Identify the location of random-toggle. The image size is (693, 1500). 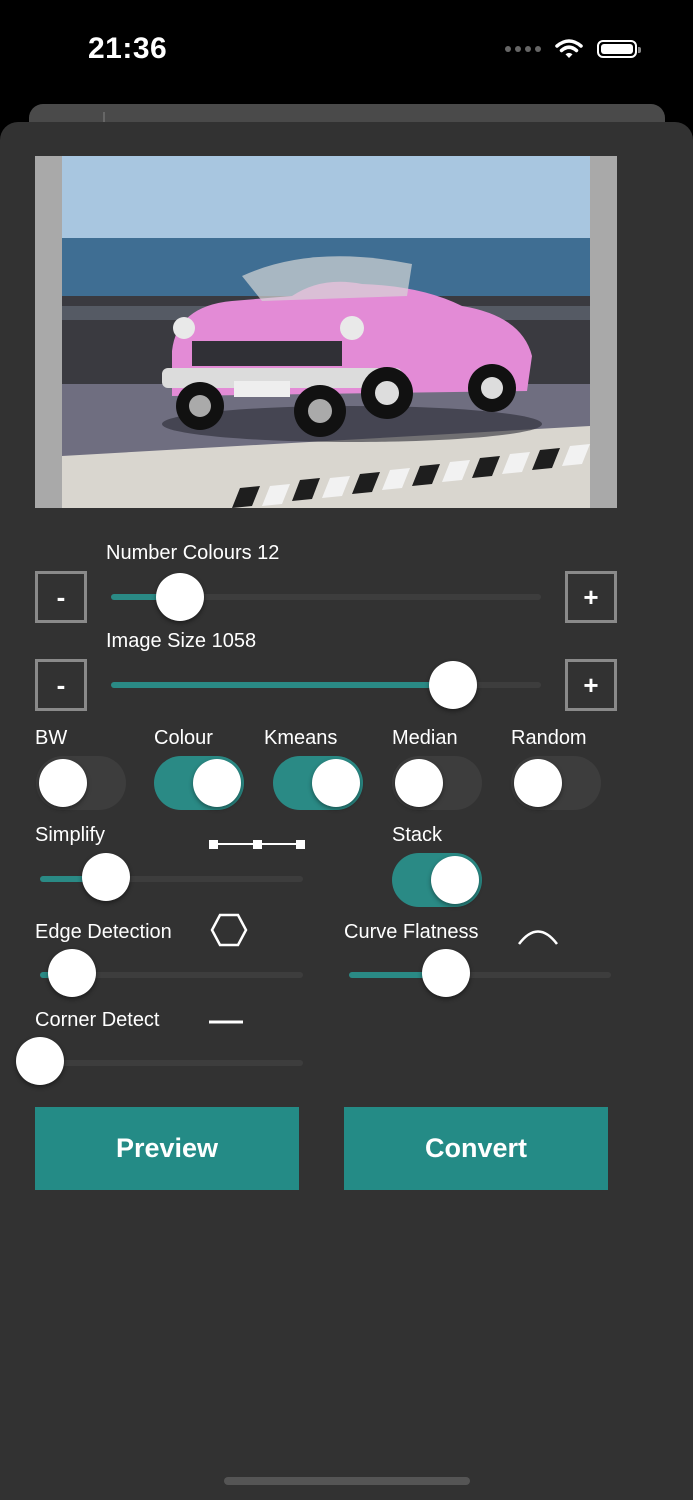
(556, 783).